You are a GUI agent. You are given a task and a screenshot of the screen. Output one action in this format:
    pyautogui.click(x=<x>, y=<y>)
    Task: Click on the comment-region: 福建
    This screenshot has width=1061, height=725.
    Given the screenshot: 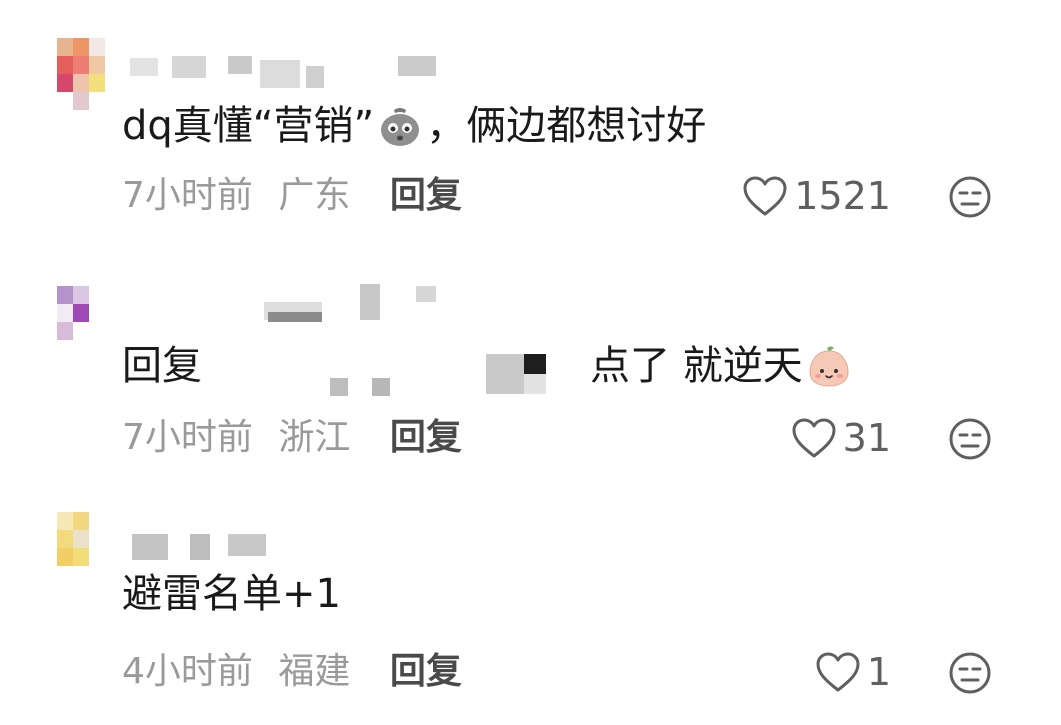 What is the action you would take?
    pyautogui.click(x=314, y=671)
    